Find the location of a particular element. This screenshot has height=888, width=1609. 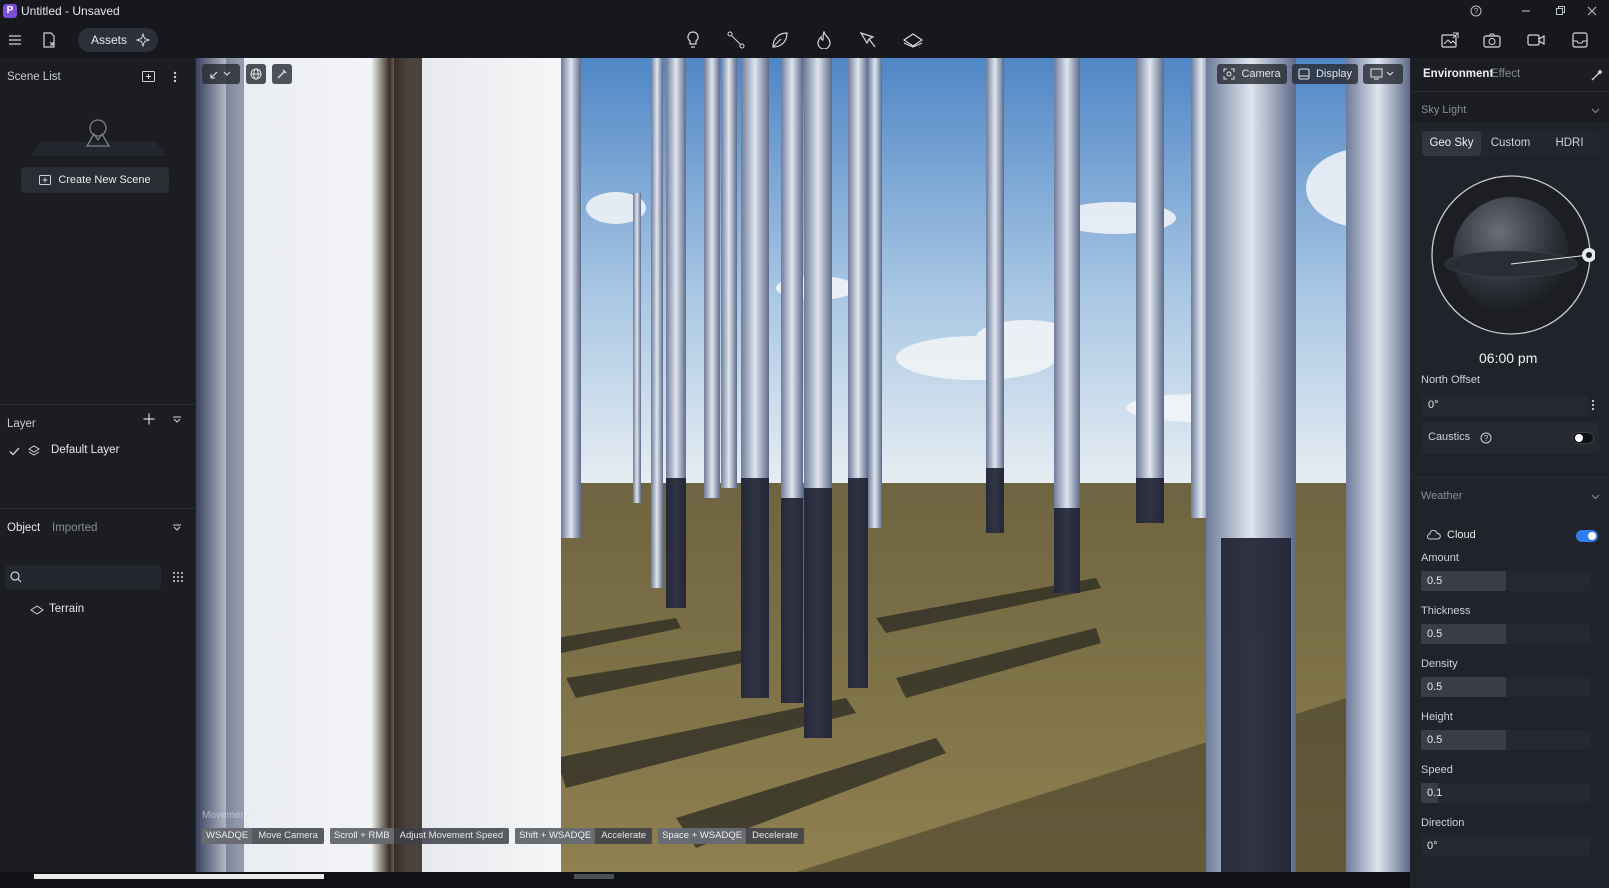

hint-chip: Shift + WSADQE Accelerate is located at coordinates (584, 836).